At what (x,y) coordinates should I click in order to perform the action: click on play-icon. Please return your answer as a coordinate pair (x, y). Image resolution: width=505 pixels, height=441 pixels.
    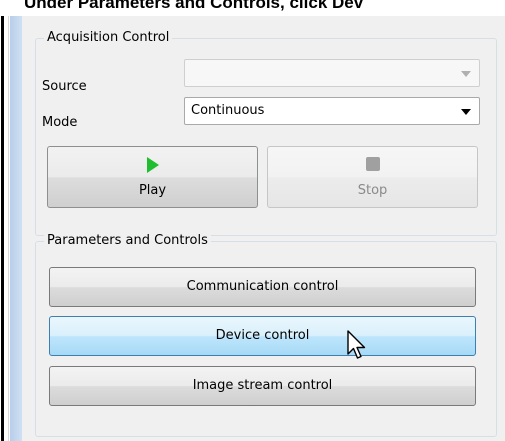
    Looking at the image, I should click on (152, 165).